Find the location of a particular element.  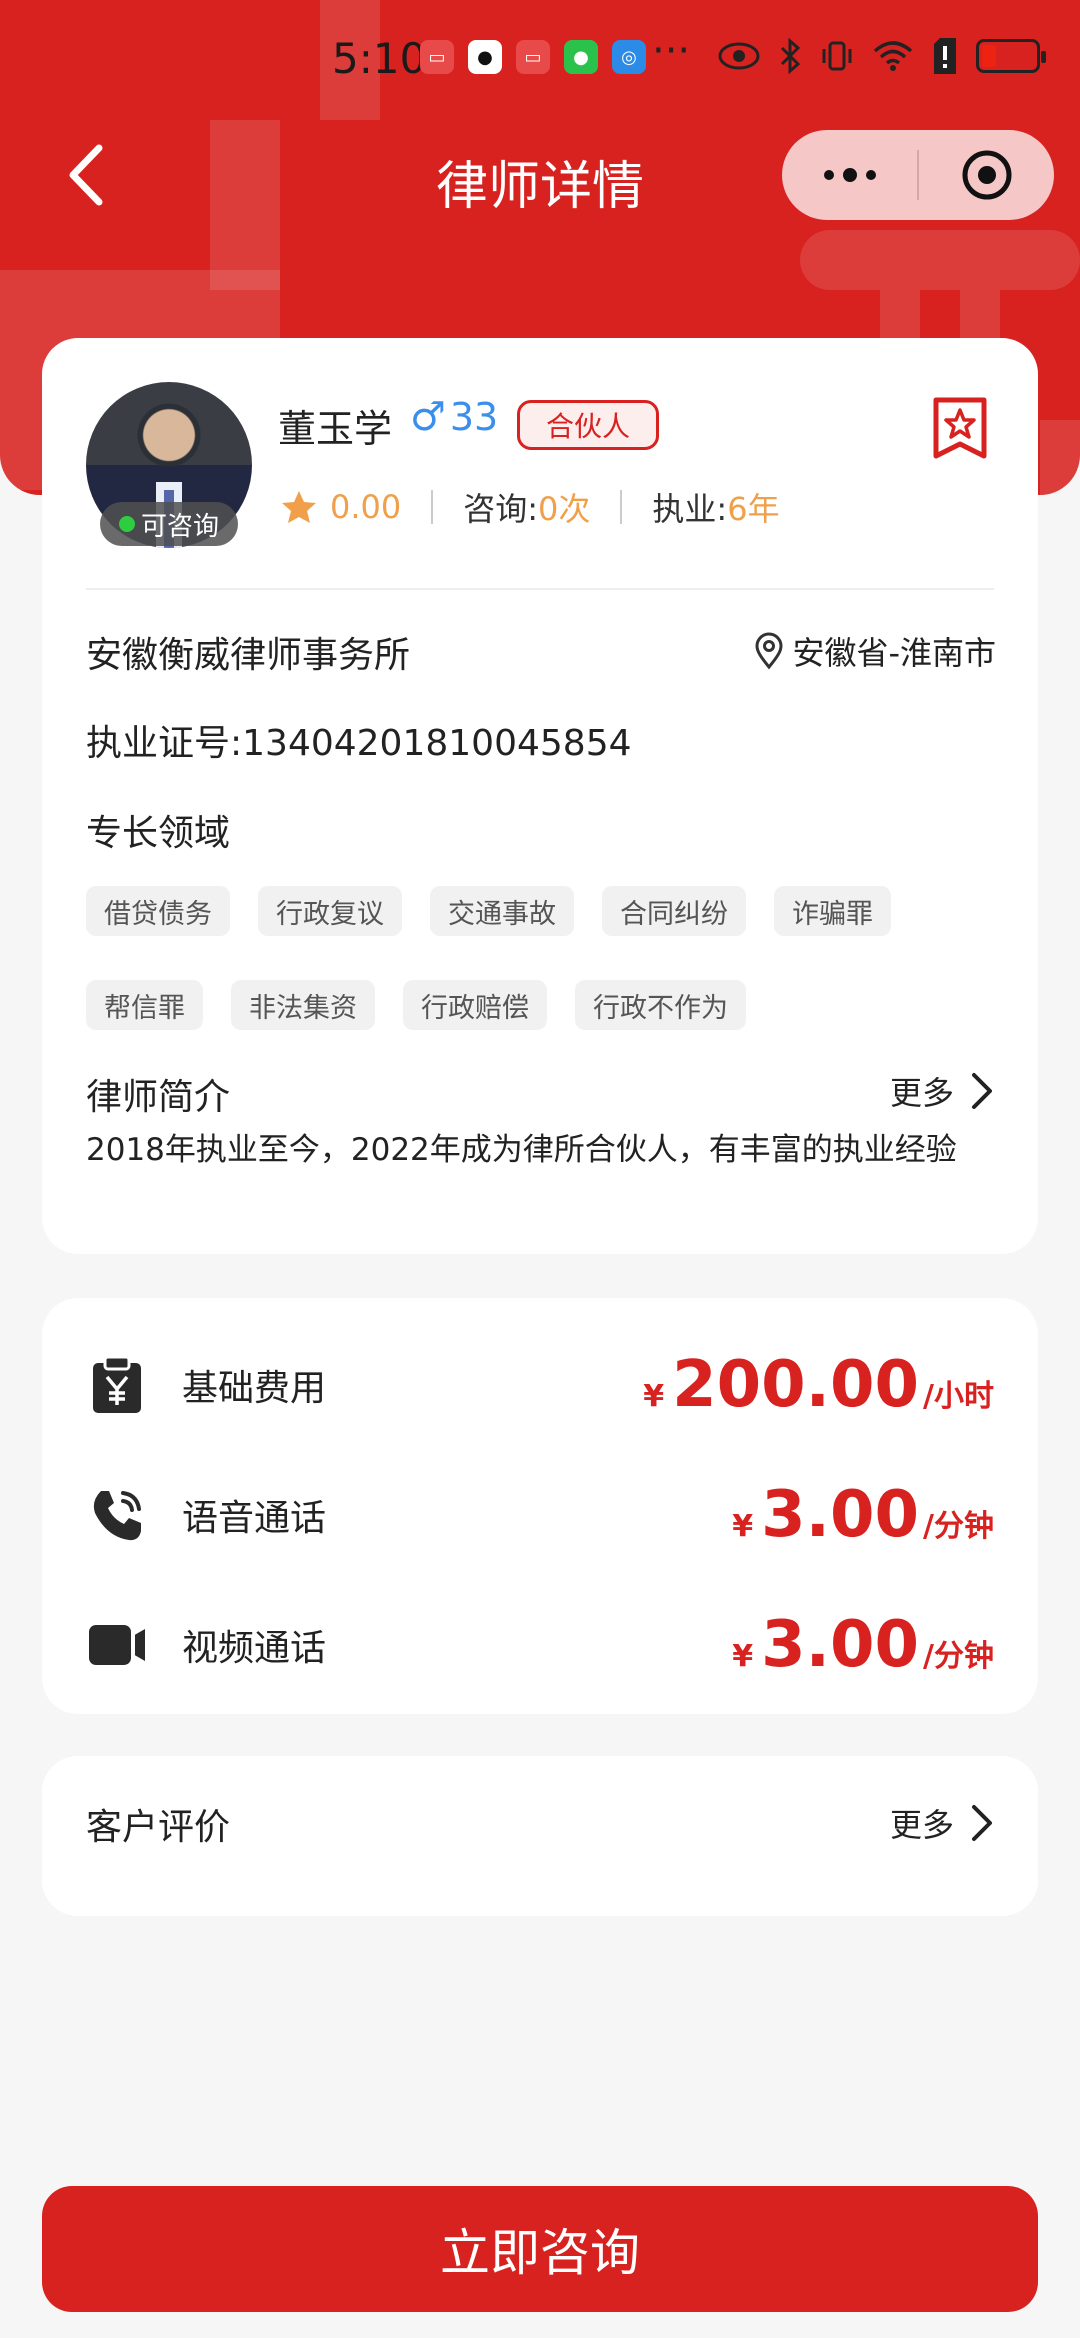

battery-icon is located at coordinates (1011, 56).